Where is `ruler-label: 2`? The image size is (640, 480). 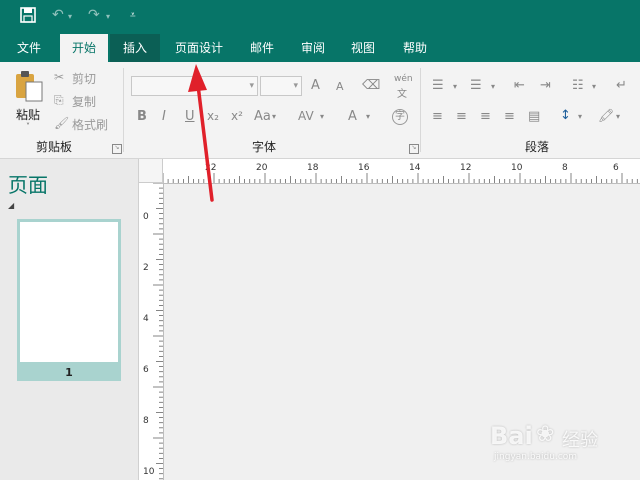
ruler-label: 2 is located at coordinates (146, 268).